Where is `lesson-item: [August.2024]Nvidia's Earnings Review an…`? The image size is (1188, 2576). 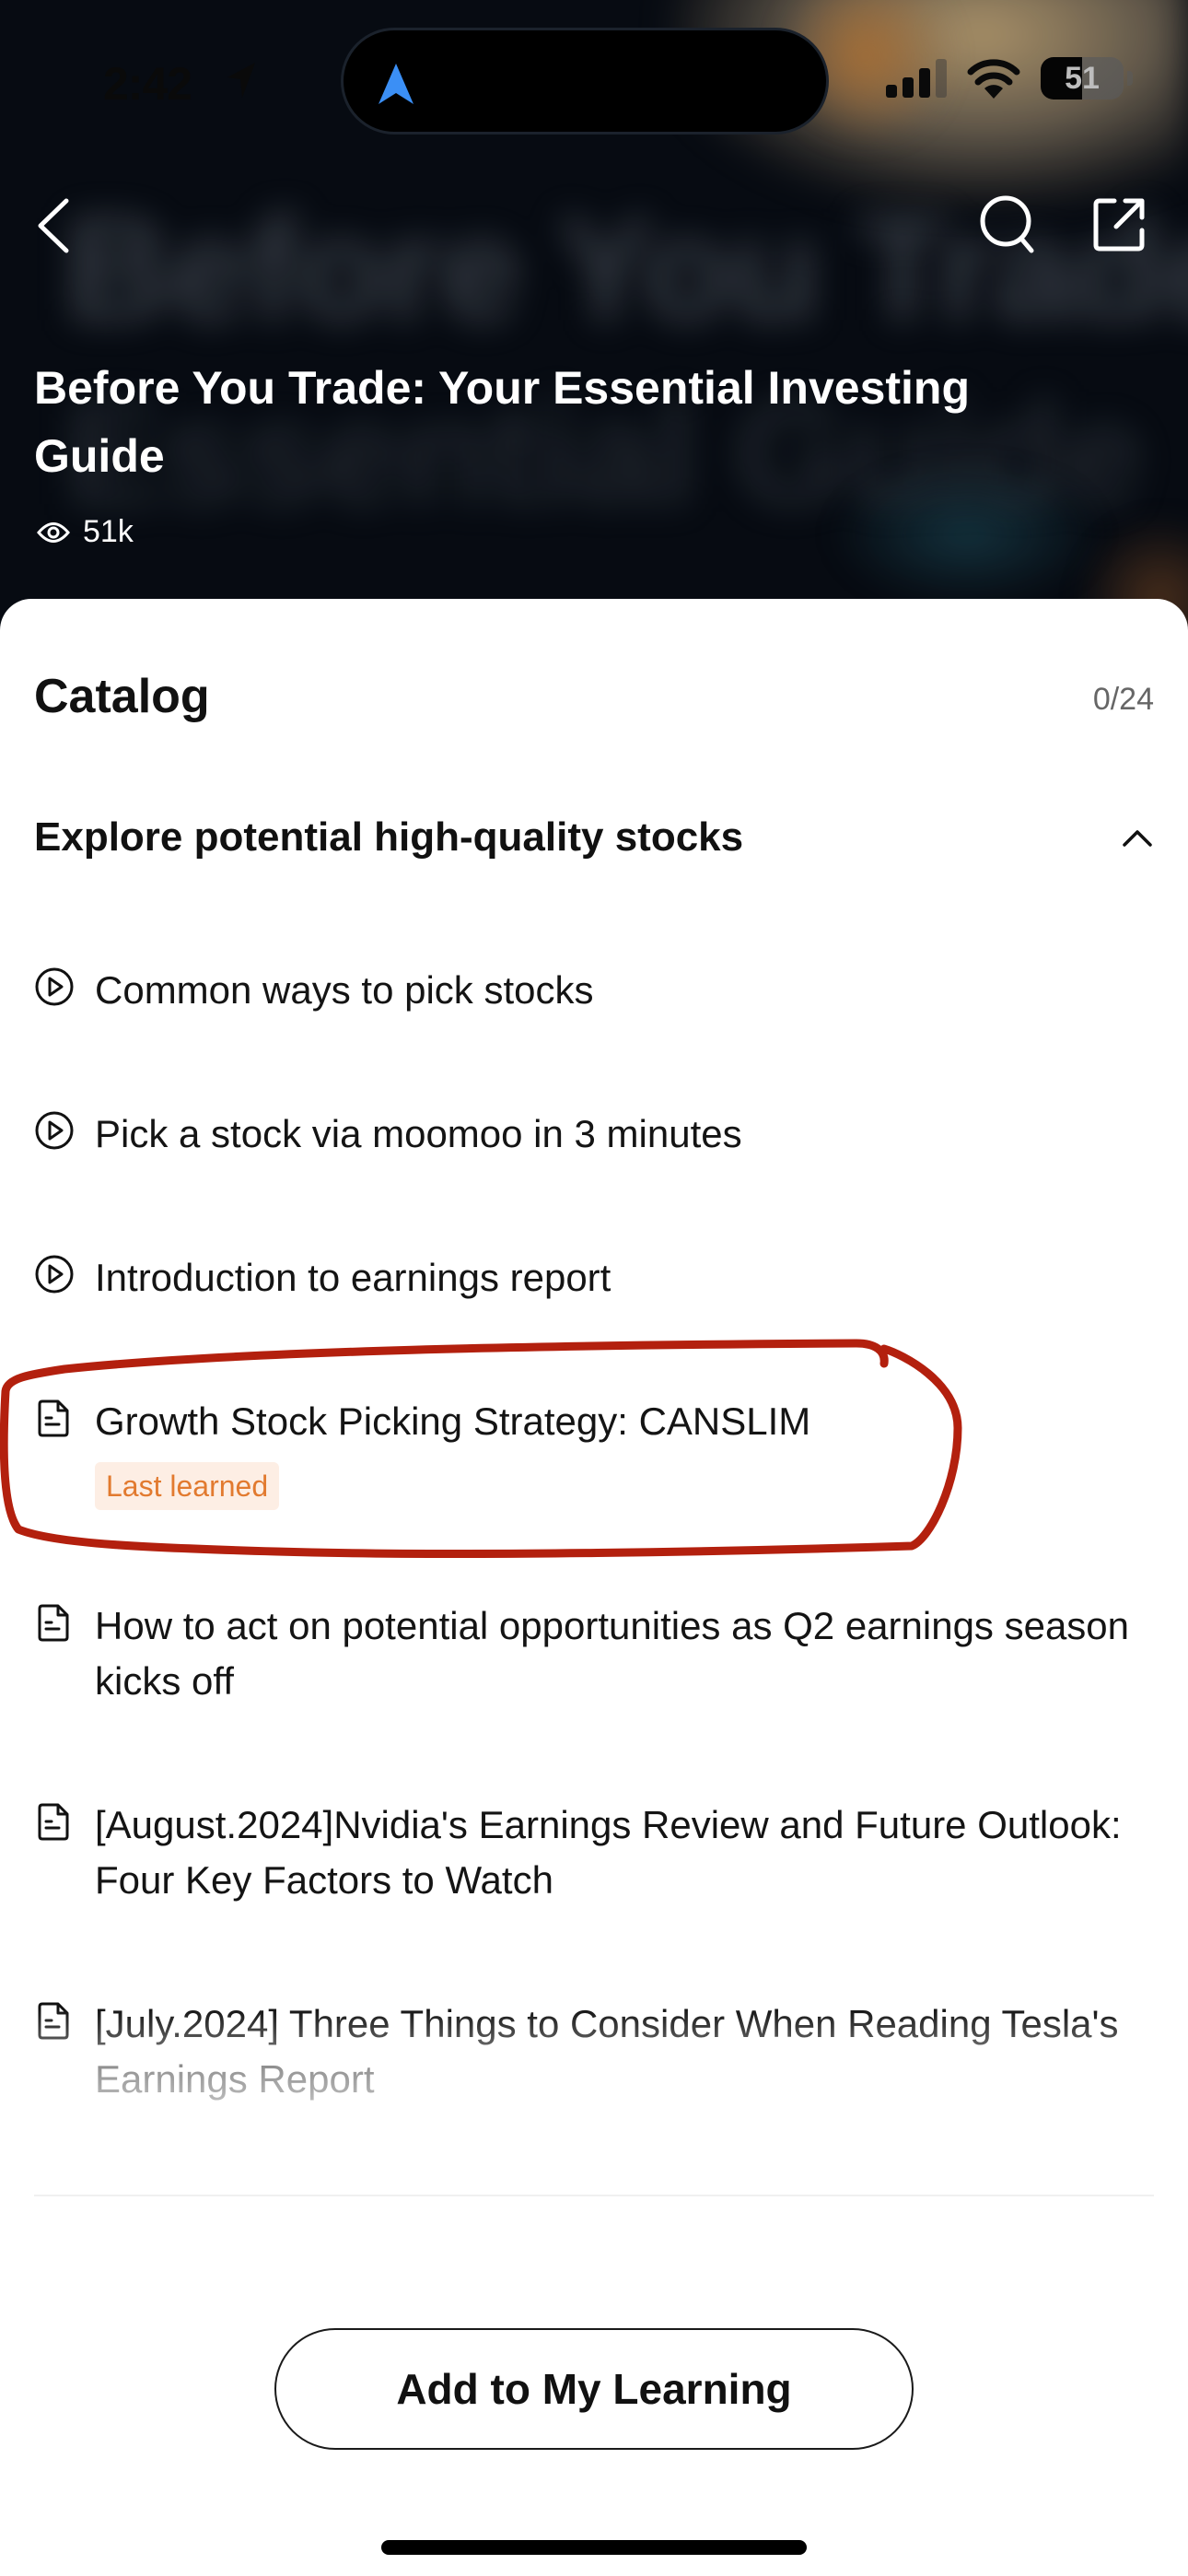 lesson-item: [August.2024]Nvidia's Earnings Review an… is located at coordinates (594, 1852).